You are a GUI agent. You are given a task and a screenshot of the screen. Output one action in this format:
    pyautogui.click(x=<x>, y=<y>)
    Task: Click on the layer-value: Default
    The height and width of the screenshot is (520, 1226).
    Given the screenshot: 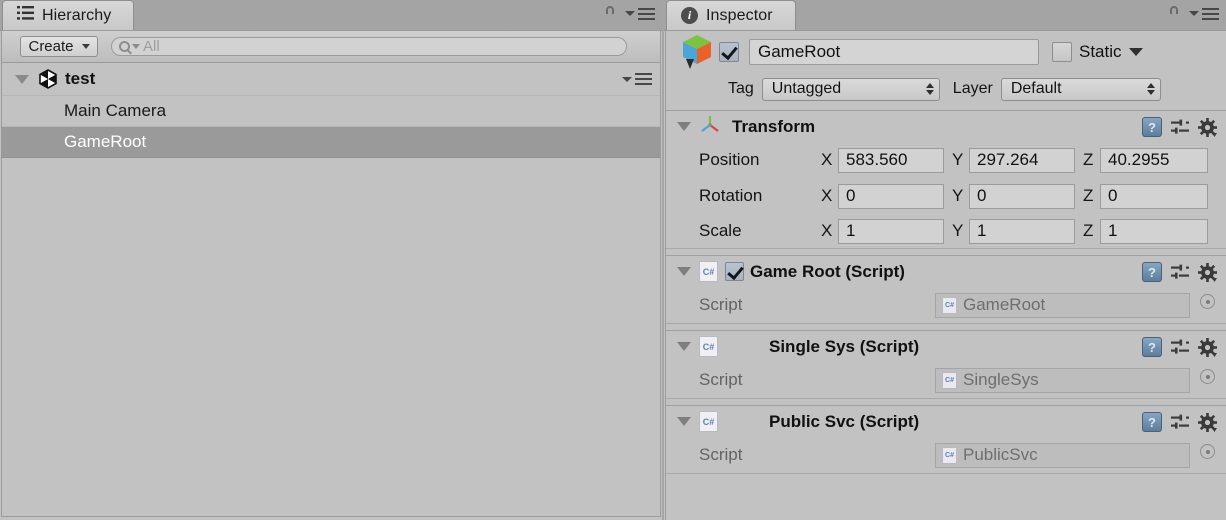 What is the action you would take?
    pyautogui.click(x=1036, y=88)
    